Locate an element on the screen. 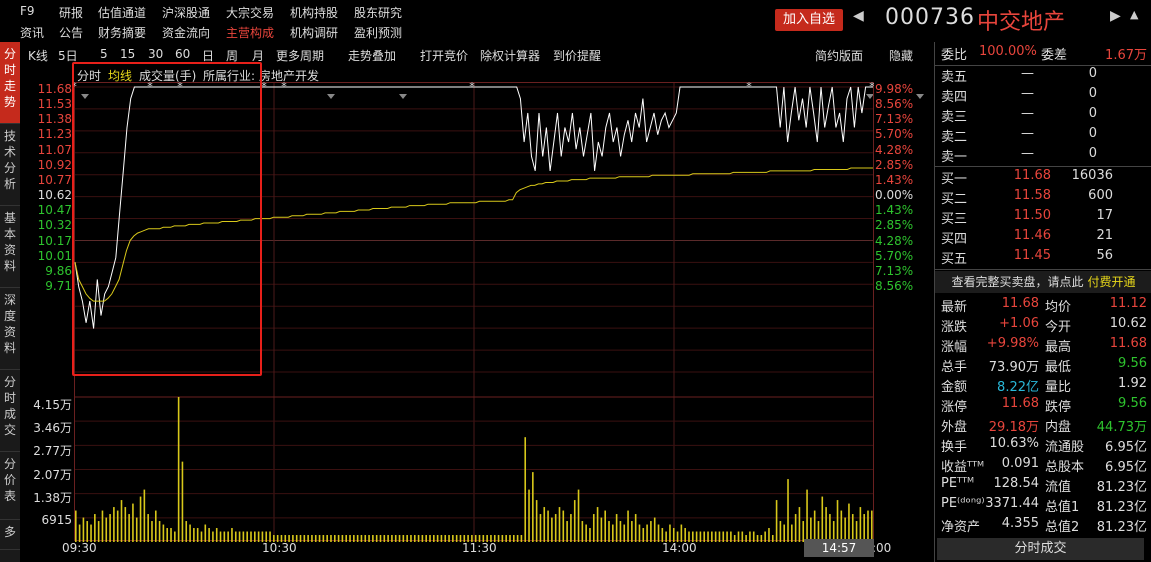  left-tab: 分时成交 is located at coordinates (10, 411).